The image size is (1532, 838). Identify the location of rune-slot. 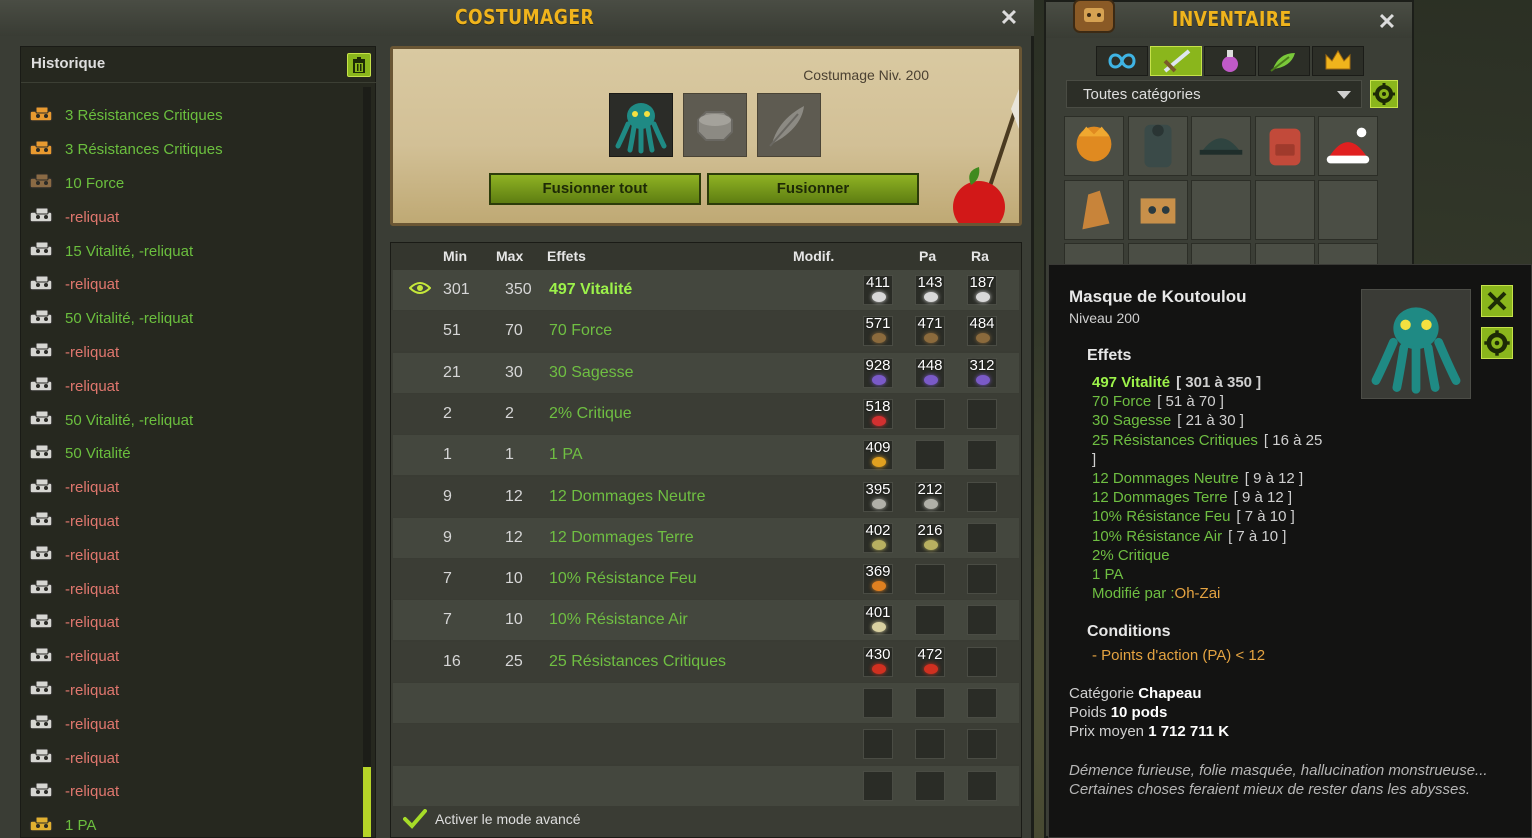
(715, 125).